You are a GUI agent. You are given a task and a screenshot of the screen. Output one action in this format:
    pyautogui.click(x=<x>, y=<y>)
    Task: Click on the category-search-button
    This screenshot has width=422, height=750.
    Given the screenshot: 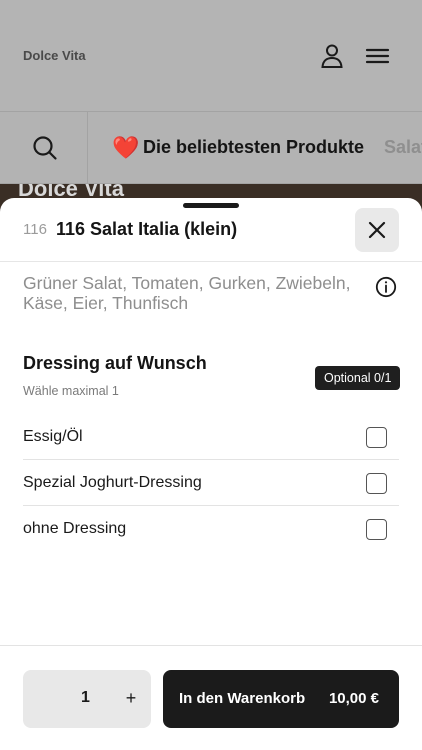 What is the action you would take?
    pyautogui.click(x=44, y=147)
    